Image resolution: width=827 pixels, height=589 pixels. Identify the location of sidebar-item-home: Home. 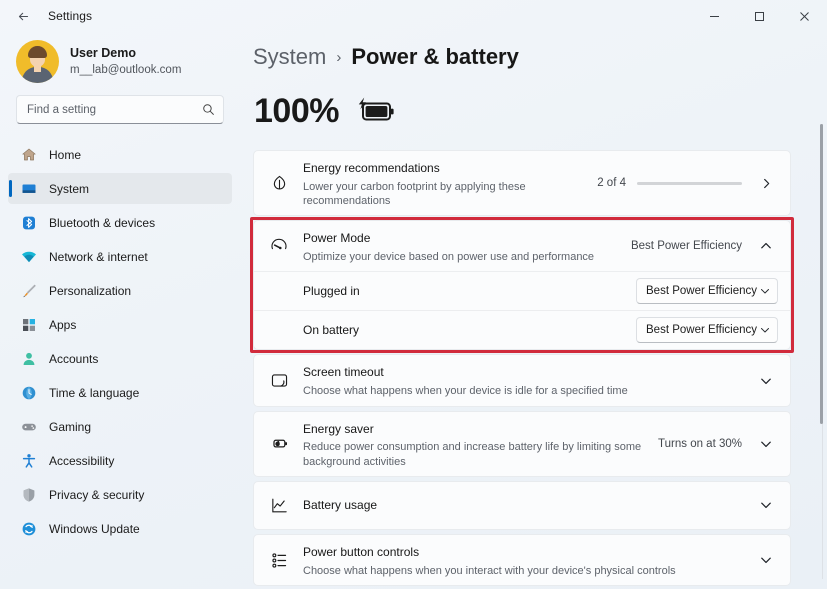
(120, 154).